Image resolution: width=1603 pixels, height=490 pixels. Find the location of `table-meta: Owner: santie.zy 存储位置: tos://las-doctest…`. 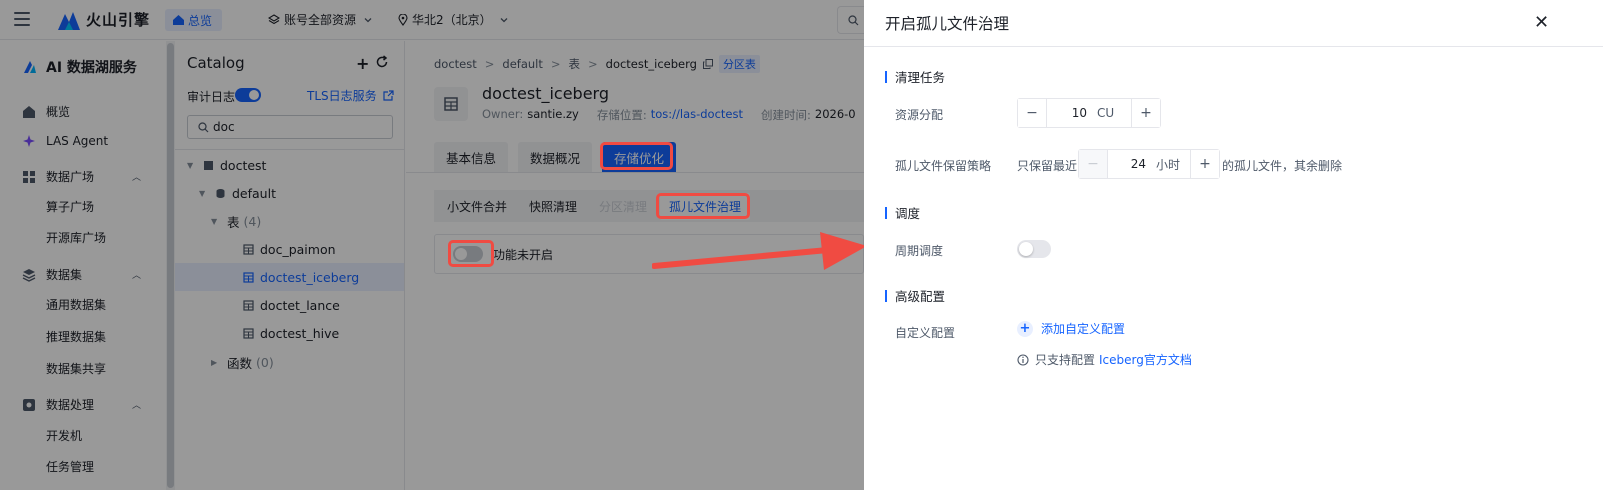

table-meta: Owner: santie.zy 存储位置: tos://las-doctest… is located at coordinates (678, 115).